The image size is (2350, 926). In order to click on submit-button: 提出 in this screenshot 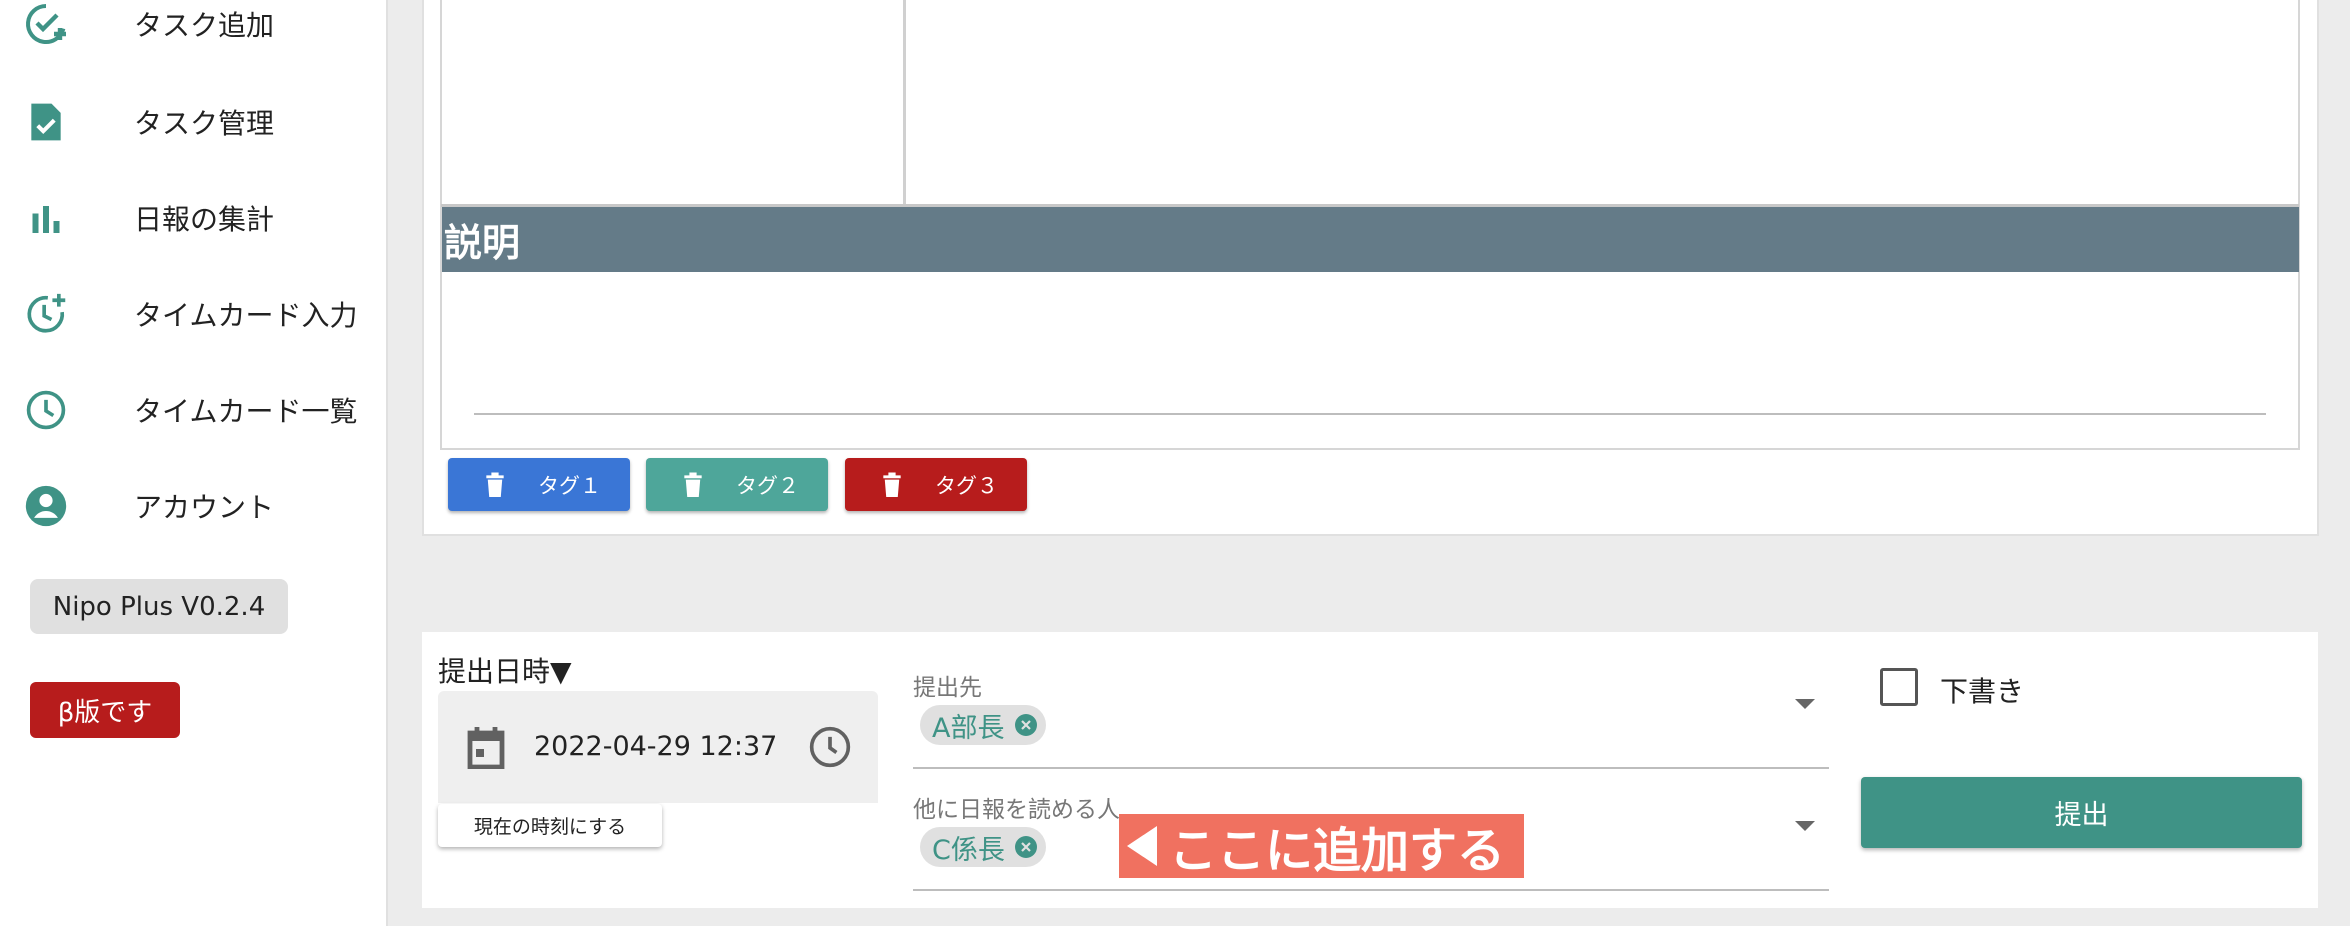, I will do `click(2081, 812)`.